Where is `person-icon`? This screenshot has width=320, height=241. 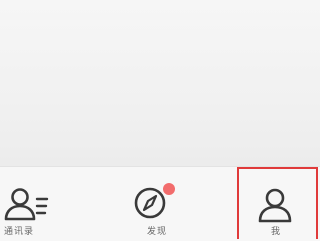
person-icon is located at coordinates (275, 205).